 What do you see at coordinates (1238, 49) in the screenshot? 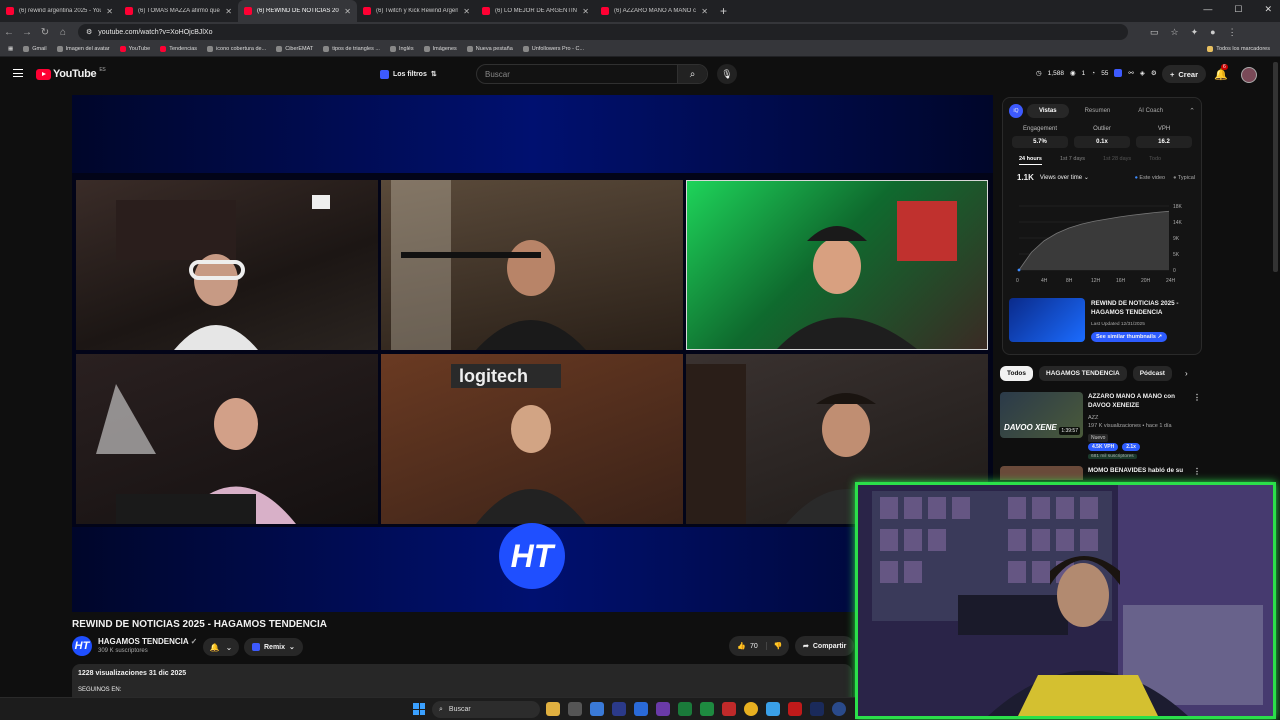
I see `all-bookmarks: Todos los marcadores` at bounding box center [1238, 49].